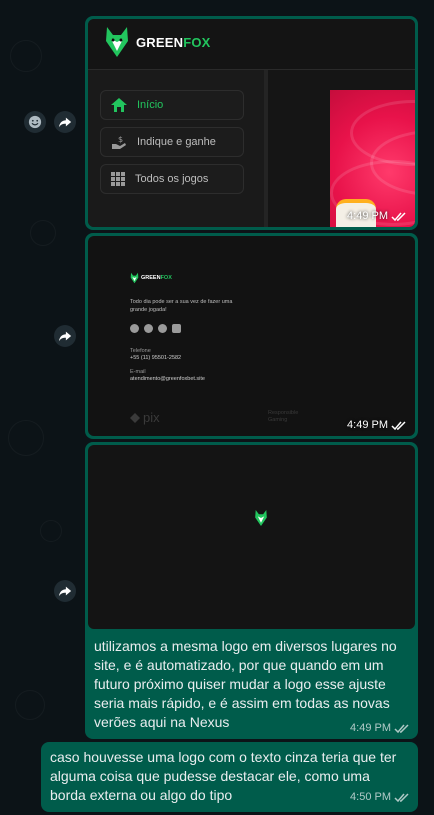 The height and width of the screenshot is (815, 434). I want to click on pix-icon, so click(135, 417).